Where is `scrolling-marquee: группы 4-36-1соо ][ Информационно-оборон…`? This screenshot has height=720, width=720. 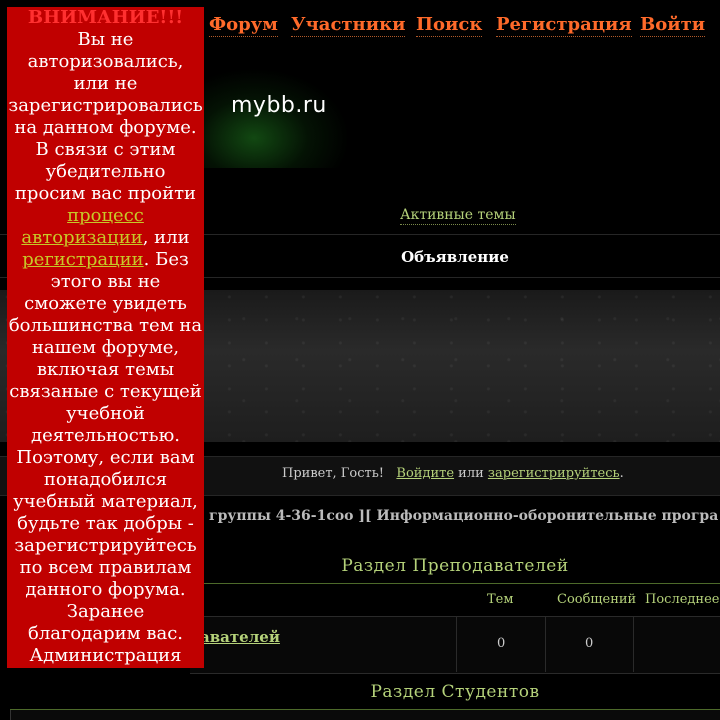 scrolling-marquee: группы 4-36-1соо ][ Информационно-оборон… is located at coordinates (464, 516).